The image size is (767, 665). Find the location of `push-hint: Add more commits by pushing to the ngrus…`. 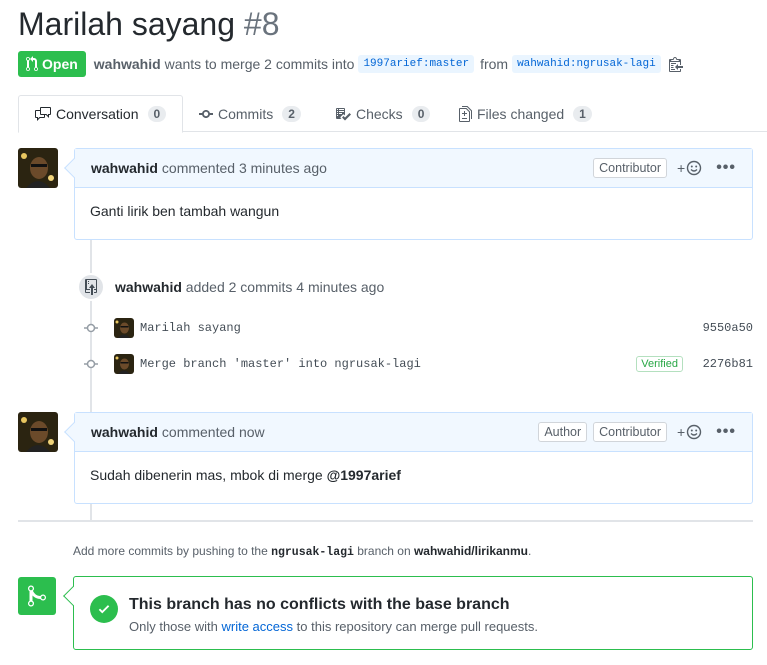

push-hint: Add more commits by pushing to the ngrus… is located at coordinates (302, 551).